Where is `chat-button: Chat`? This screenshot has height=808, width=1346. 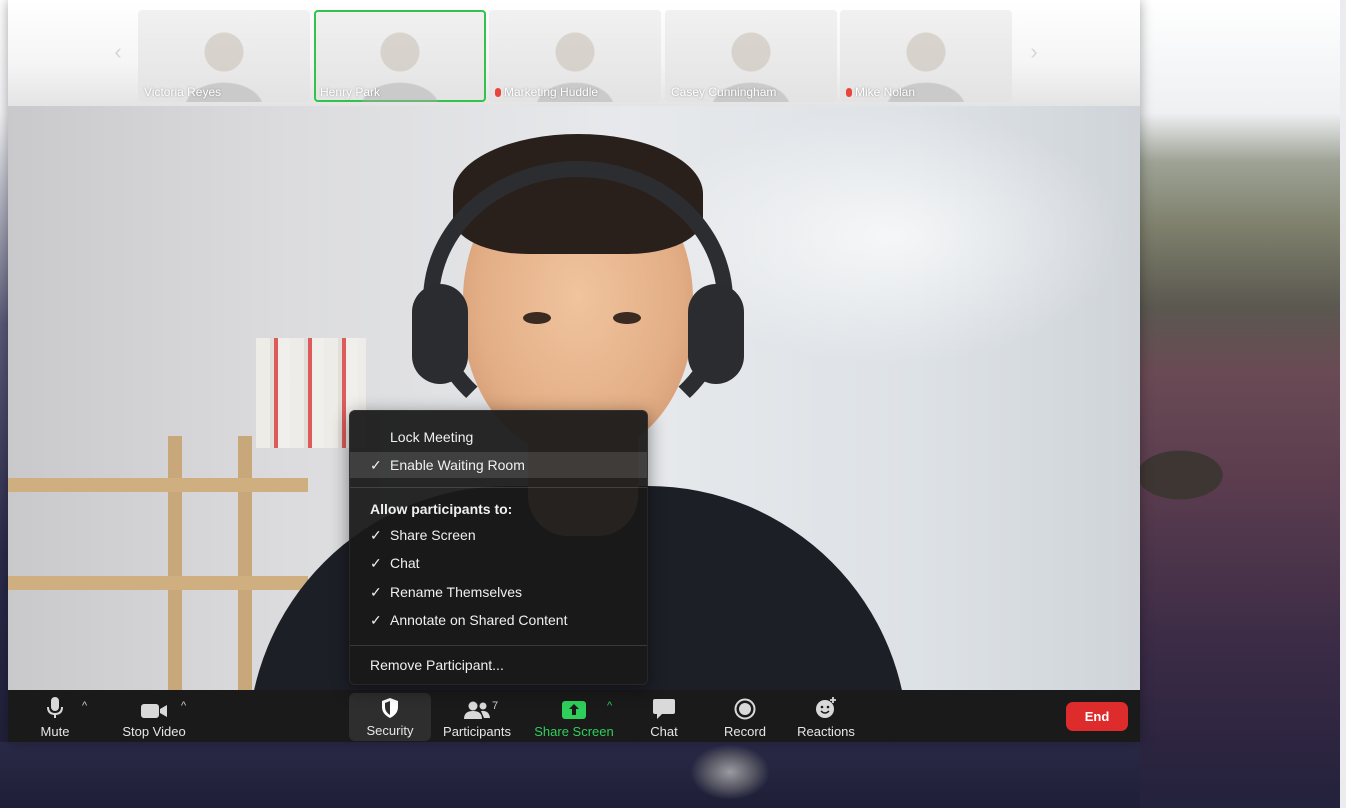 chat-button: Chat is located at coordinates (664, 716).